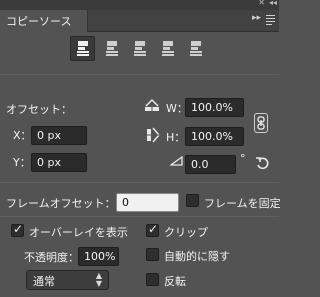 This screenshot has height=297, width=320. I want to click on flip-horizontal-icon, so click(152, 105).